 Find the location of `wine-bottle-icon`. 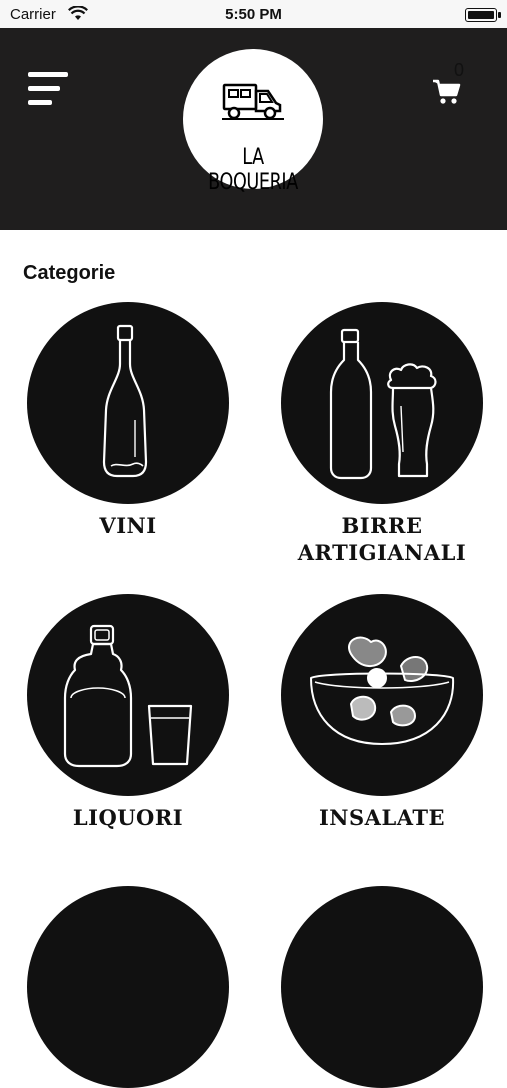

wine-bottle-icon is located at coordinates (125, 401).